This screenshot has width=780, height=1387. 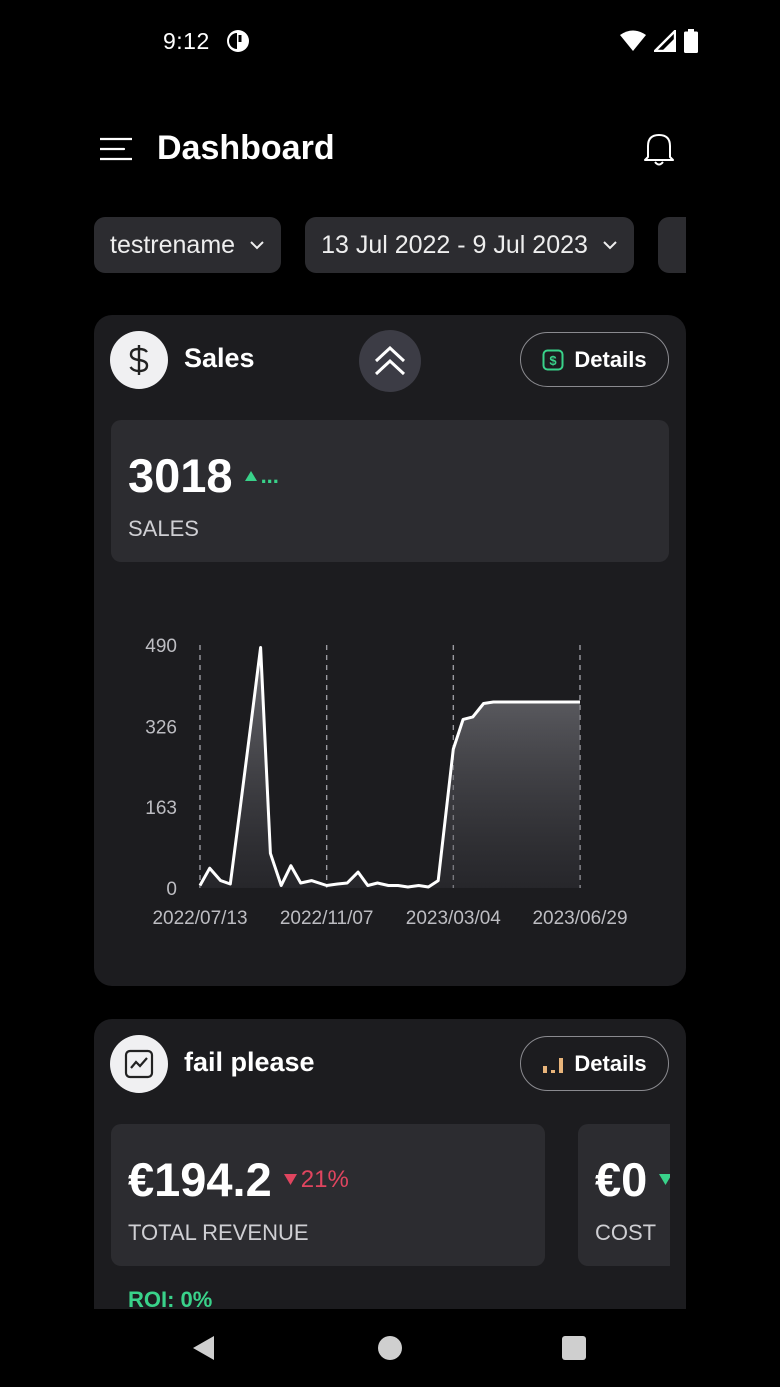 I want to click on chart-y-tick-label: 0, so click(x=171, y=889).